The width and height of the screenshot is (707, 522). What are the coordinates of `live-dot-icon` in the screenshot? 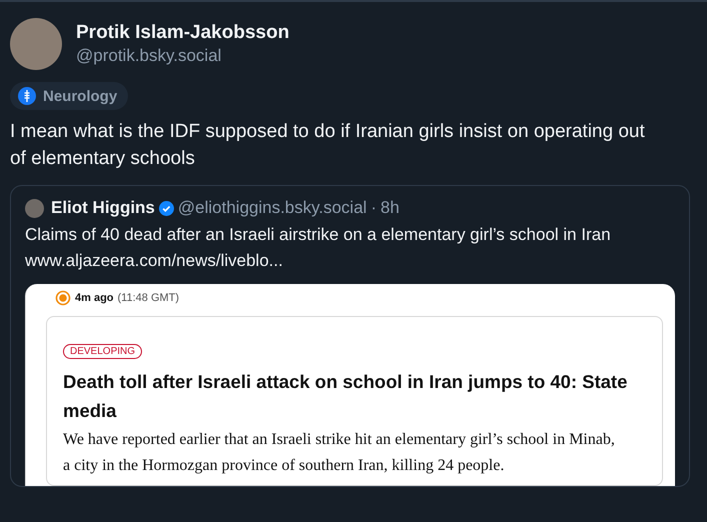 It's located at (63, 298).